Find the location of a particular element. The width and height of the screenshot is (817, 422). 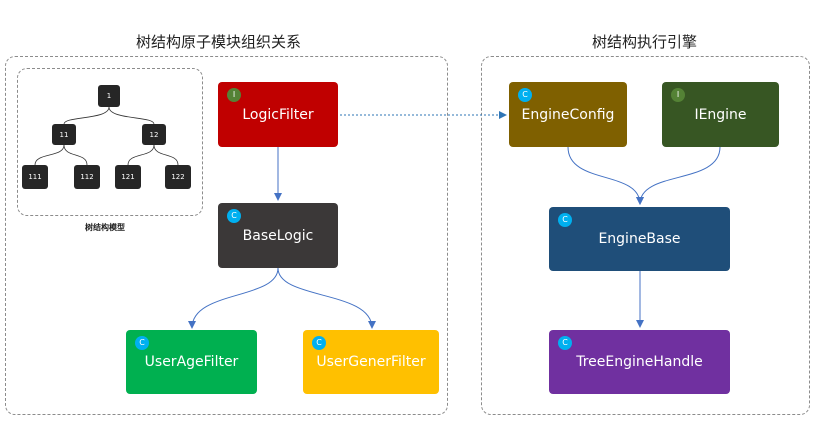

treeenginehandle-label: TreeEngineHandle is located at coordinates (639, 362).